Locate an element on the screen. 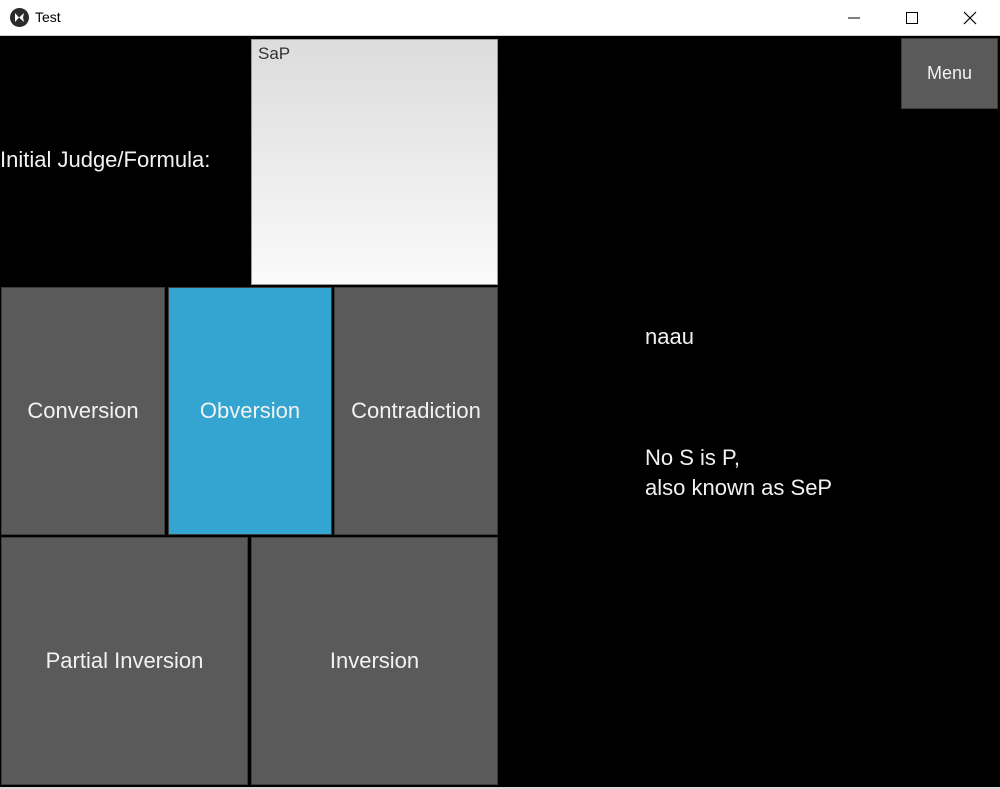 The image size is (1000, 789). partial-inversion-button: Partial Inversion is located at coordinates (124, 661).